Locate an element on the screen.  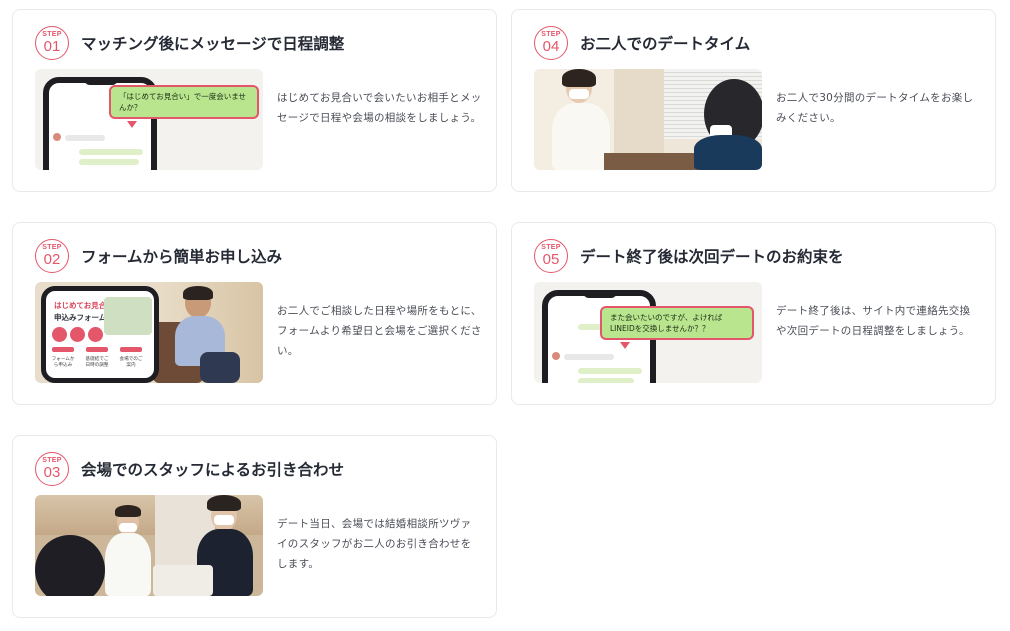
step-number: 01 is located at coordinates (52, 46).